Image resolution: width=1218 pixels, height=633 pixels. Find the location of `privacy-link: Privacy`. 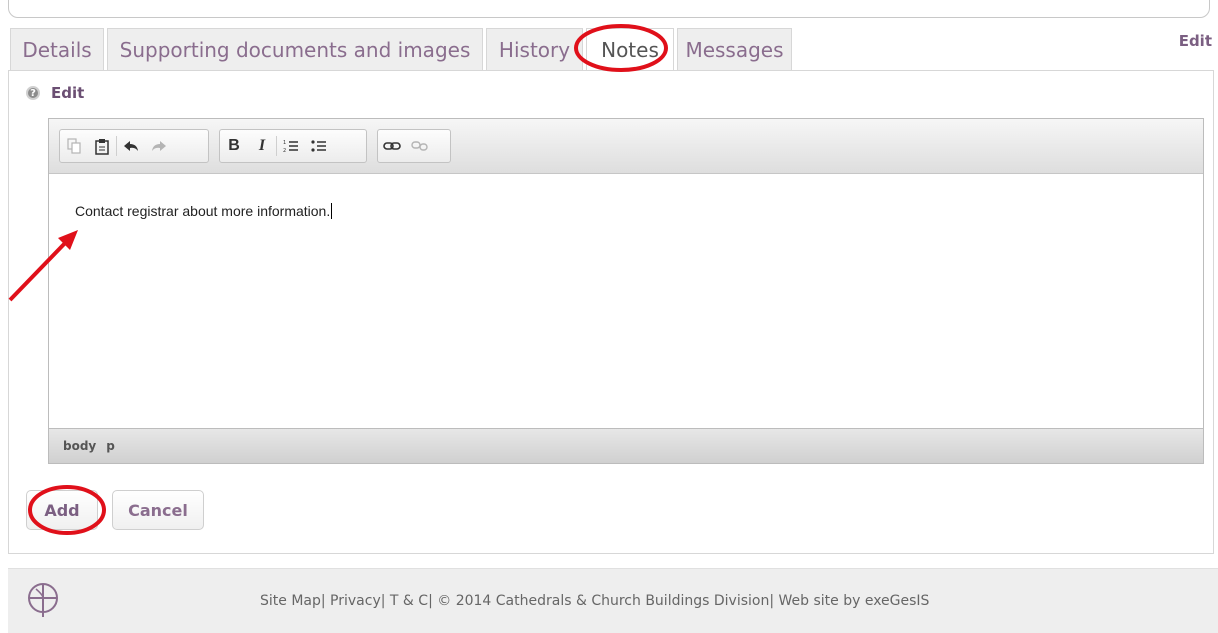

privacy-link: Privacy is located at coordinates (355, 601).